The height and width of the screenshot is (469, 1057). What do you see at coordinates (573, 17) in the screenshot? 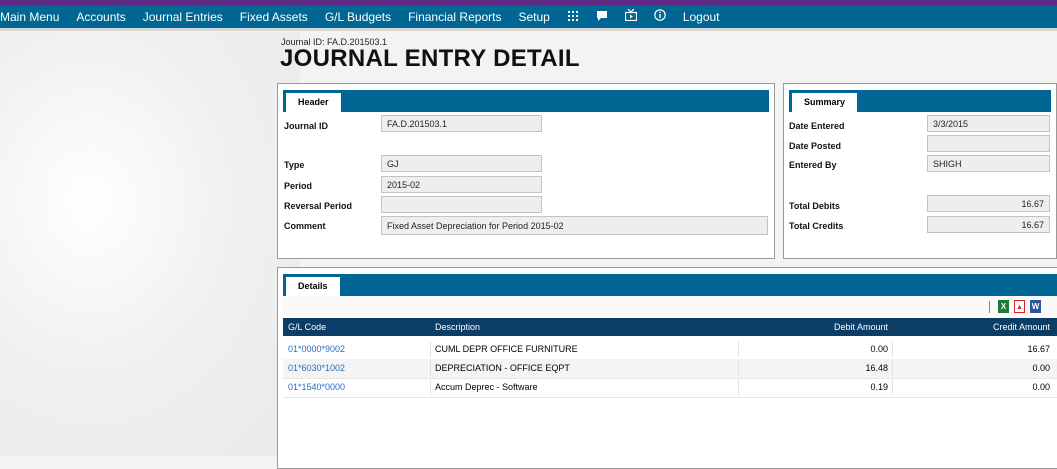
I see `grid-icon` at bounding box center [573, 17].